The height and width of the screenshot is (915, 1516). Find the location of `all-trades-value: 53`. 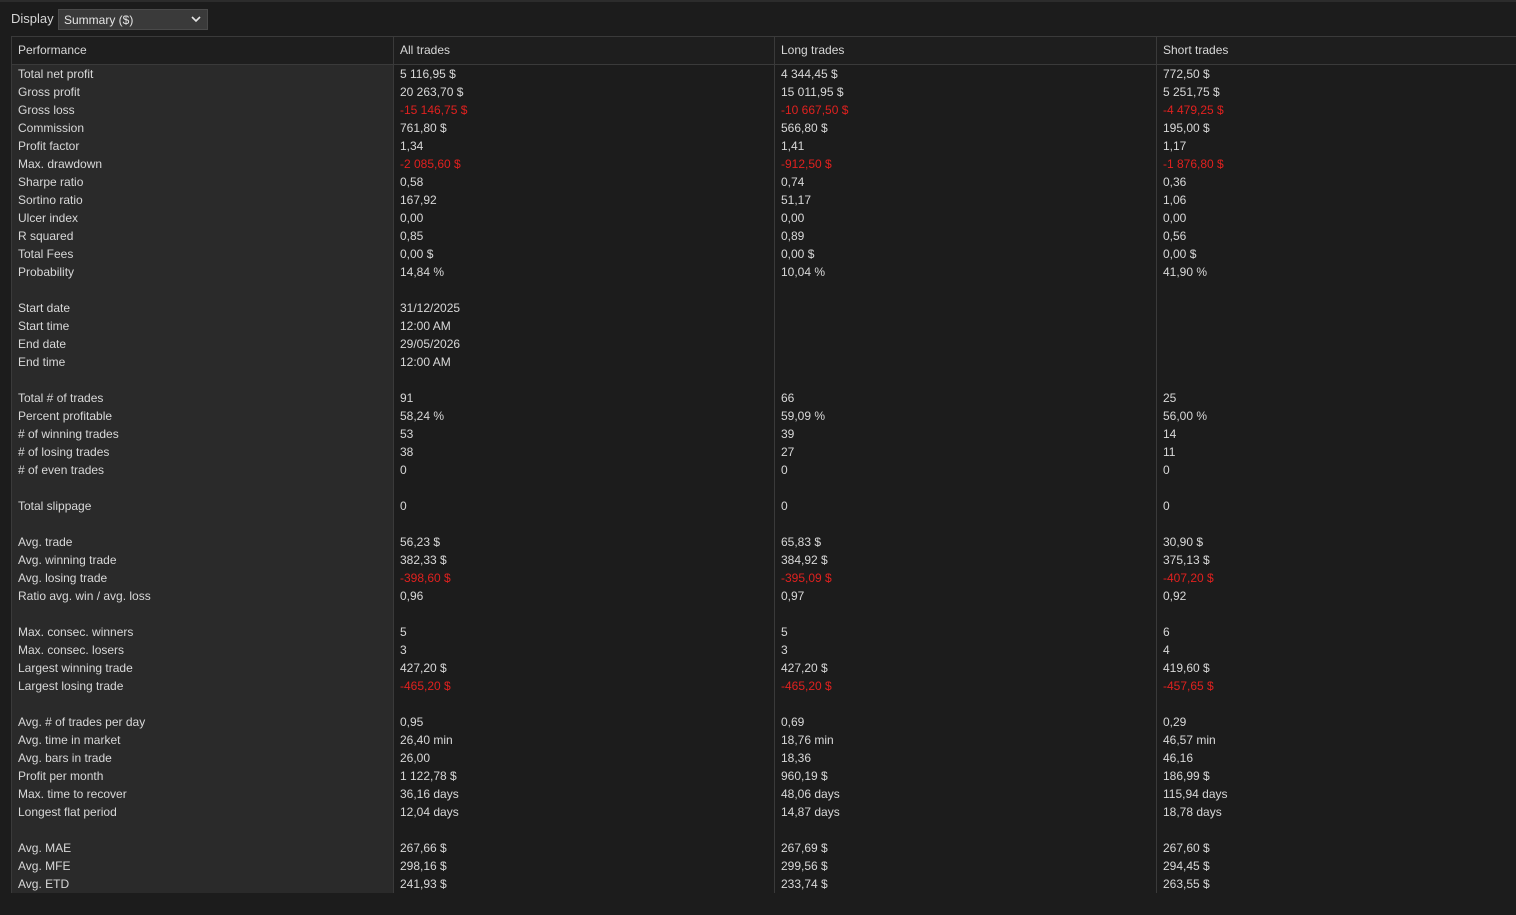

all-trades-value: 53 is located at coordinates (407, 434).